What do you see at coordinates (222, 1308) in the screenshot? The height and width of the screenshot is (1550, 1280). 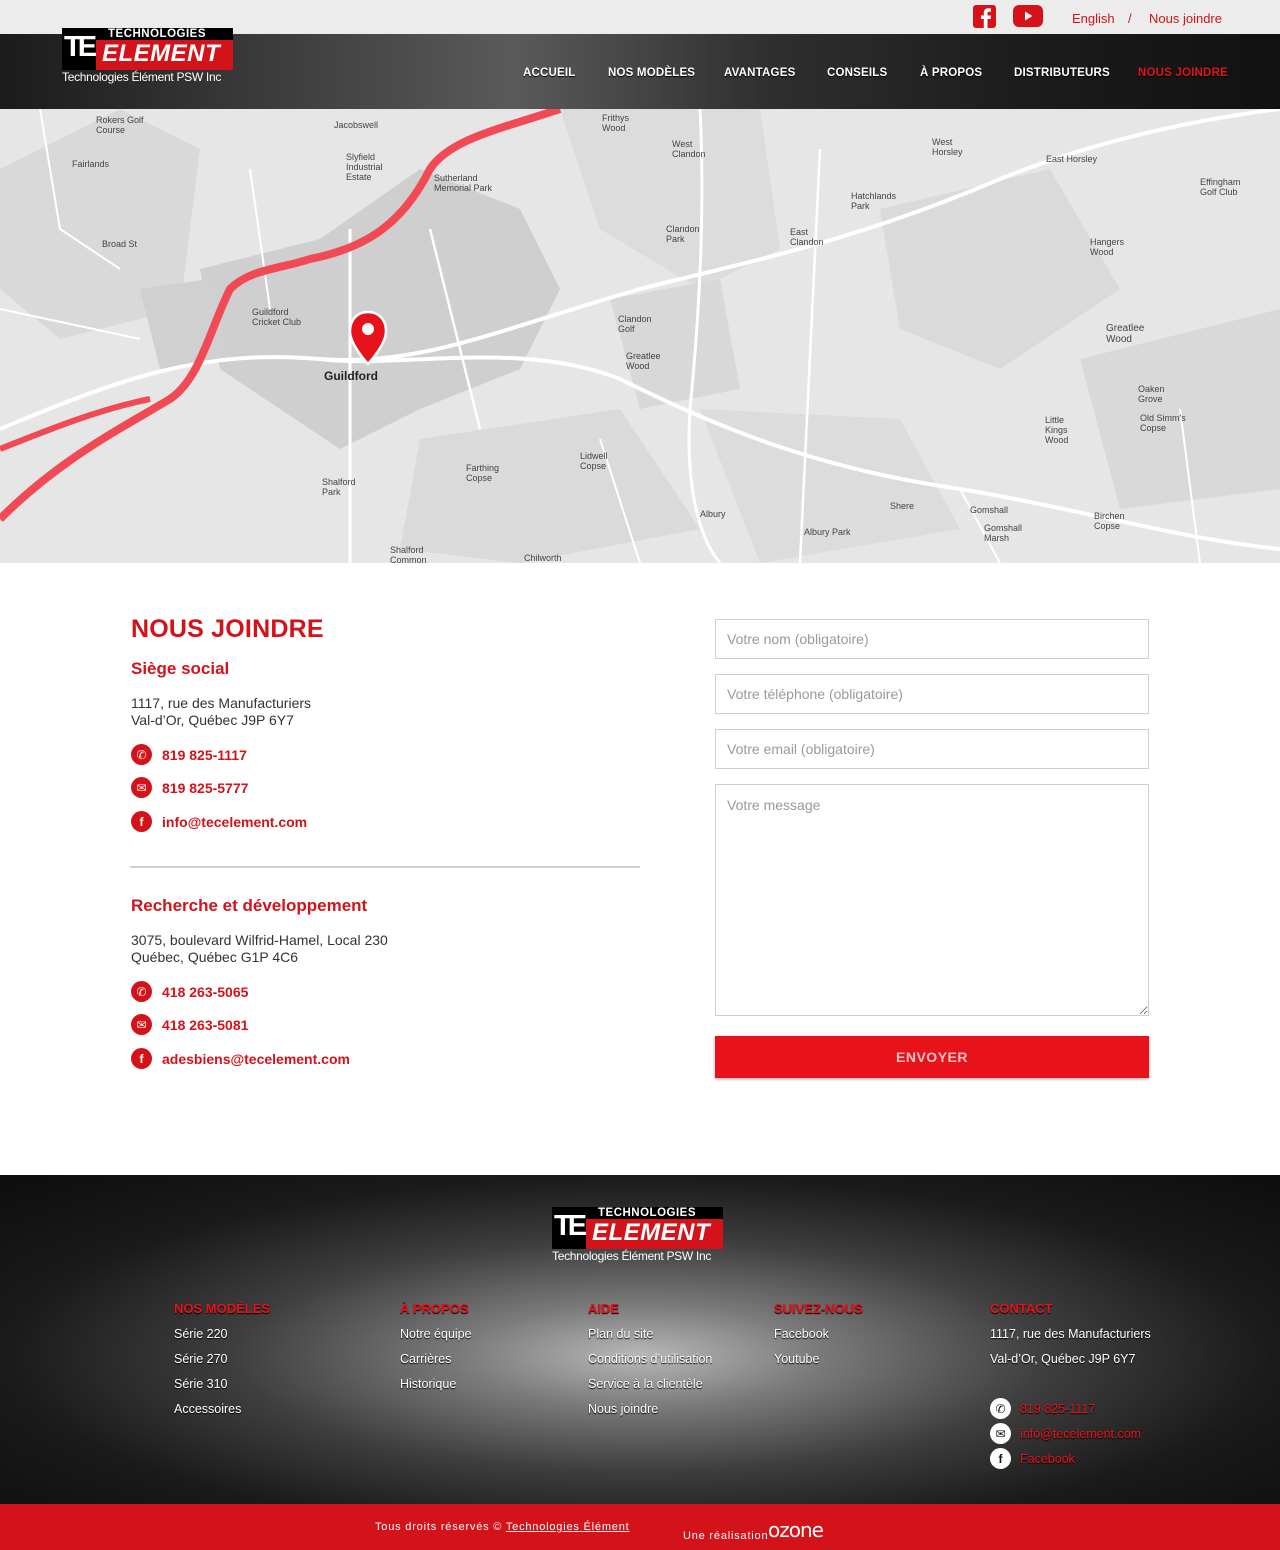 I see `footer-models-heading: NOS MODÈLES` at bounding box center [222, 1308].